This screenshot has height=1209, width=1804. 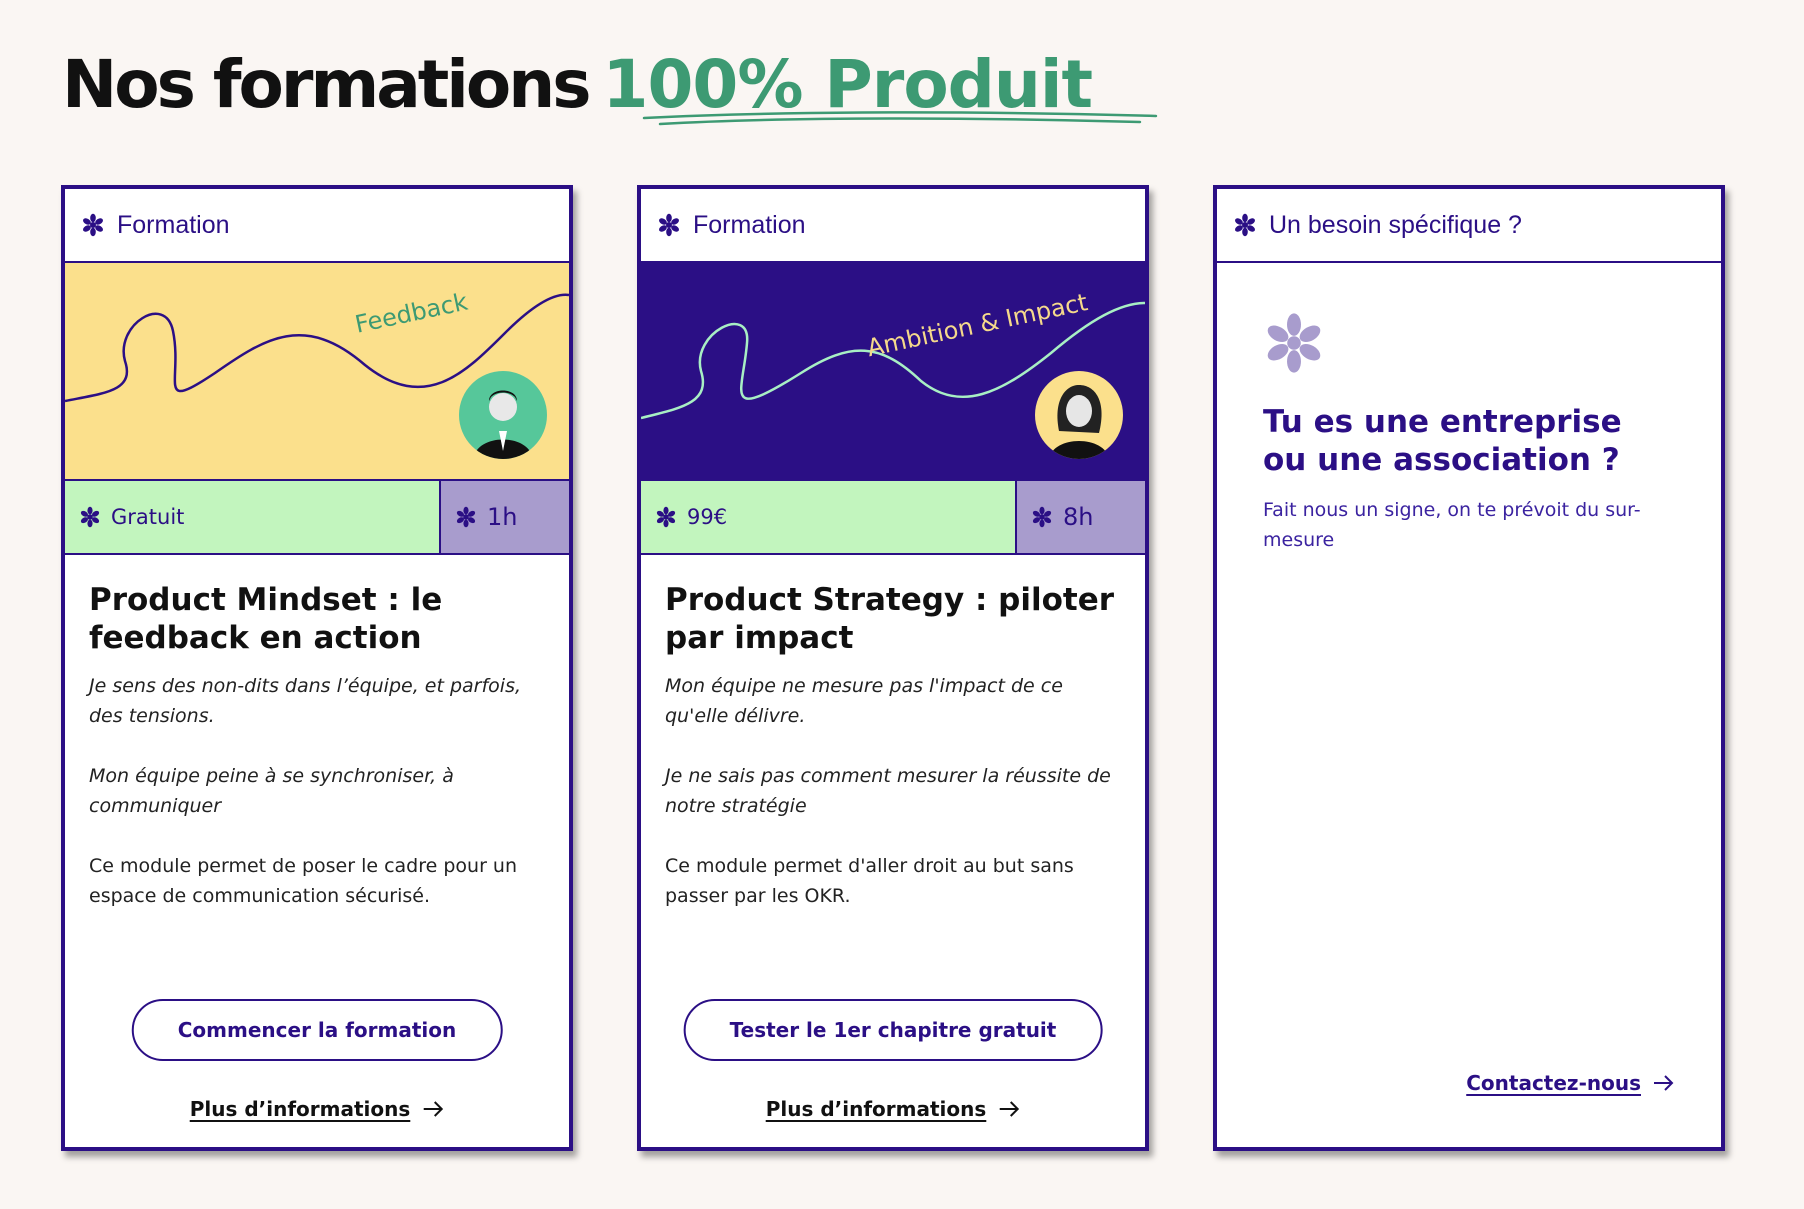 I want to click on course-title: Product Mindset : le feedback en action, so click(x=266, y=619).